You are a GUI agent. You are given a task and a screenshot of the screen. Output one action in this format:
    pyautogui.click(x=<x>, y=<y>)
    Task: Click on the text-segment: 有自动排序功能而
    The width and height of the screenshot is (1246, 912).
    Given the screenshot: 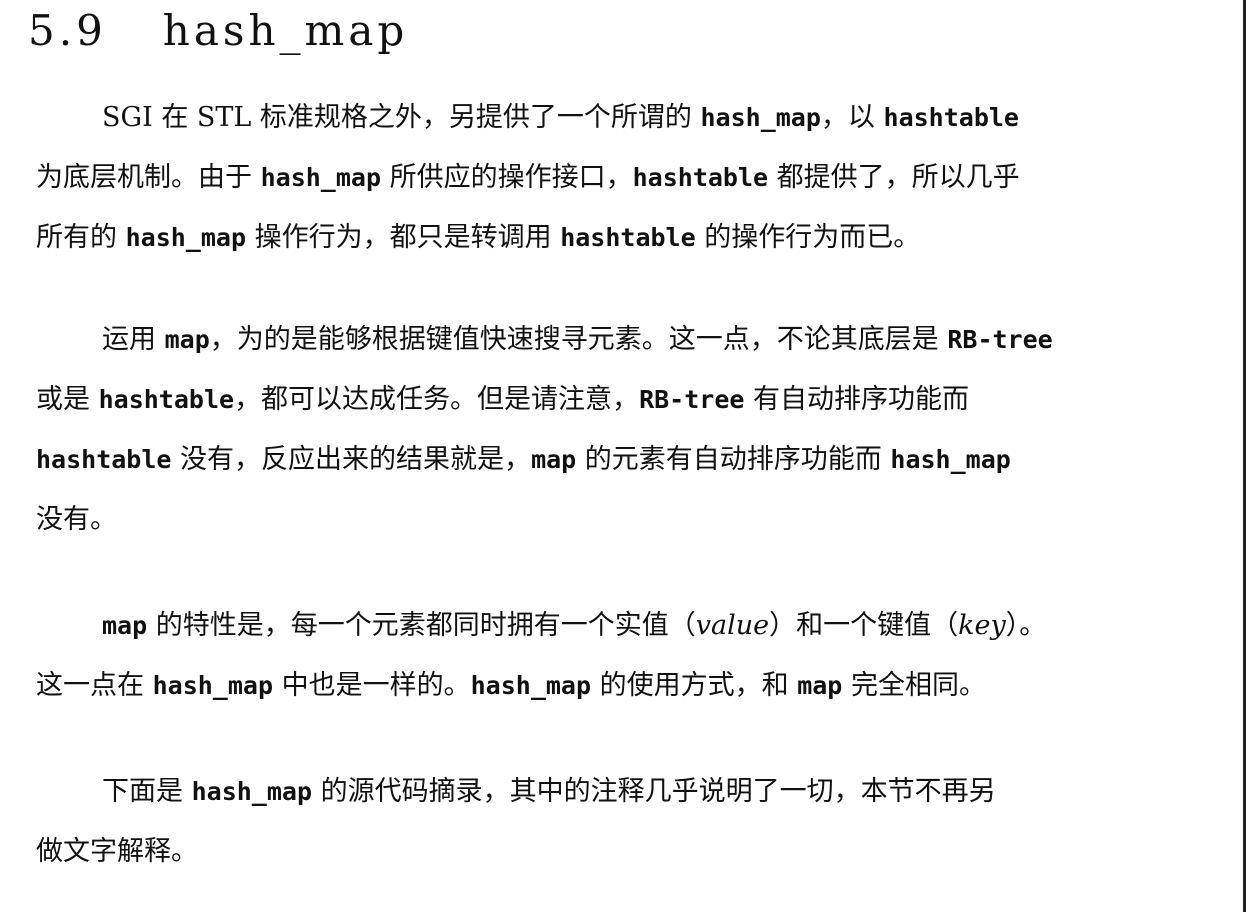 What is the action you would take?
    pyautogui.click(x=857, y=399)
    